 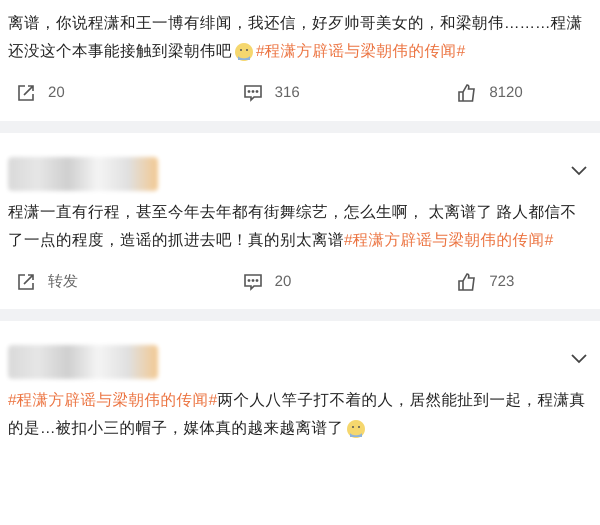 I want to click on comment-text: 离谱，你说程潇和王一博有绯闻，我还信，好歹帅哥美女的，和梁朝伟………程潇还没这个本事能接触到梁朝伟吧 #程潇方辟谣与梁朝伟的传闻#, so click(x=296, y=39).